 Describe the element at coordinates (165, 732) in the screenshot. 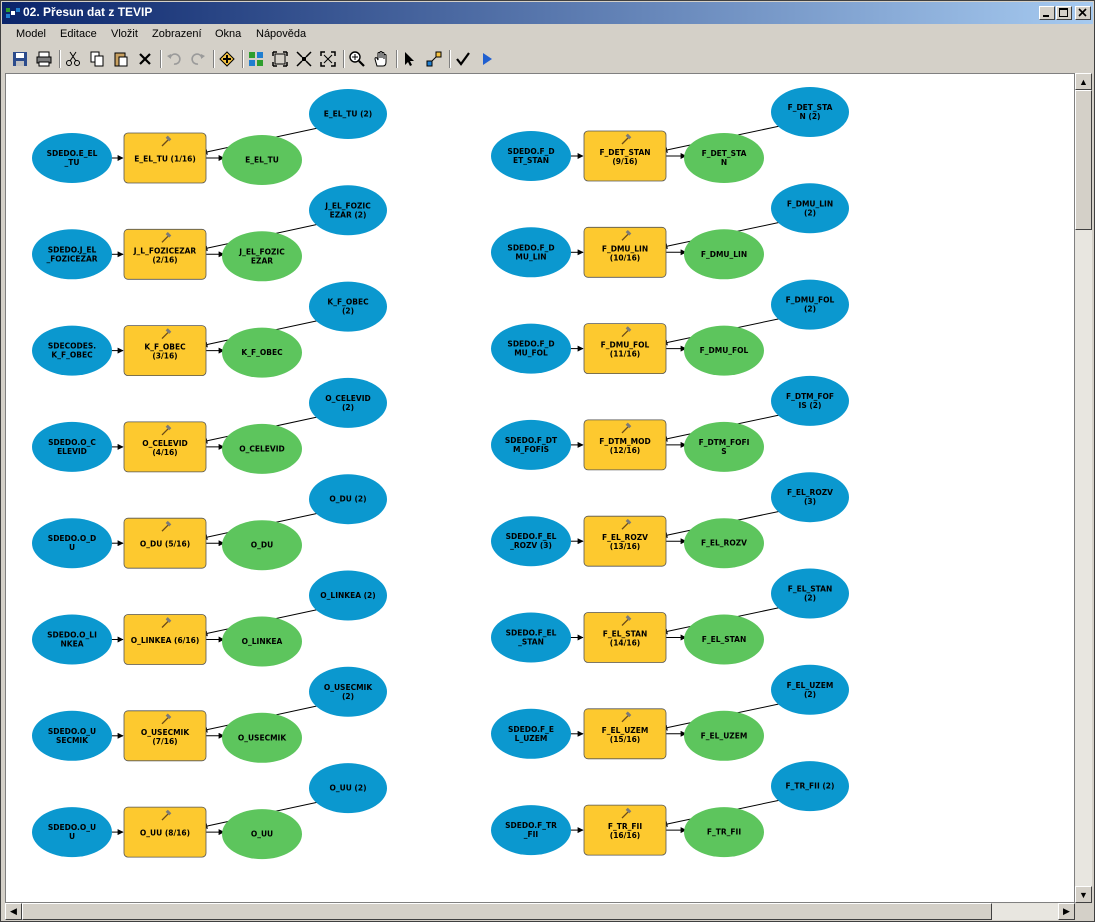

I see `tool-label-line: O_USECMIK` at that location.